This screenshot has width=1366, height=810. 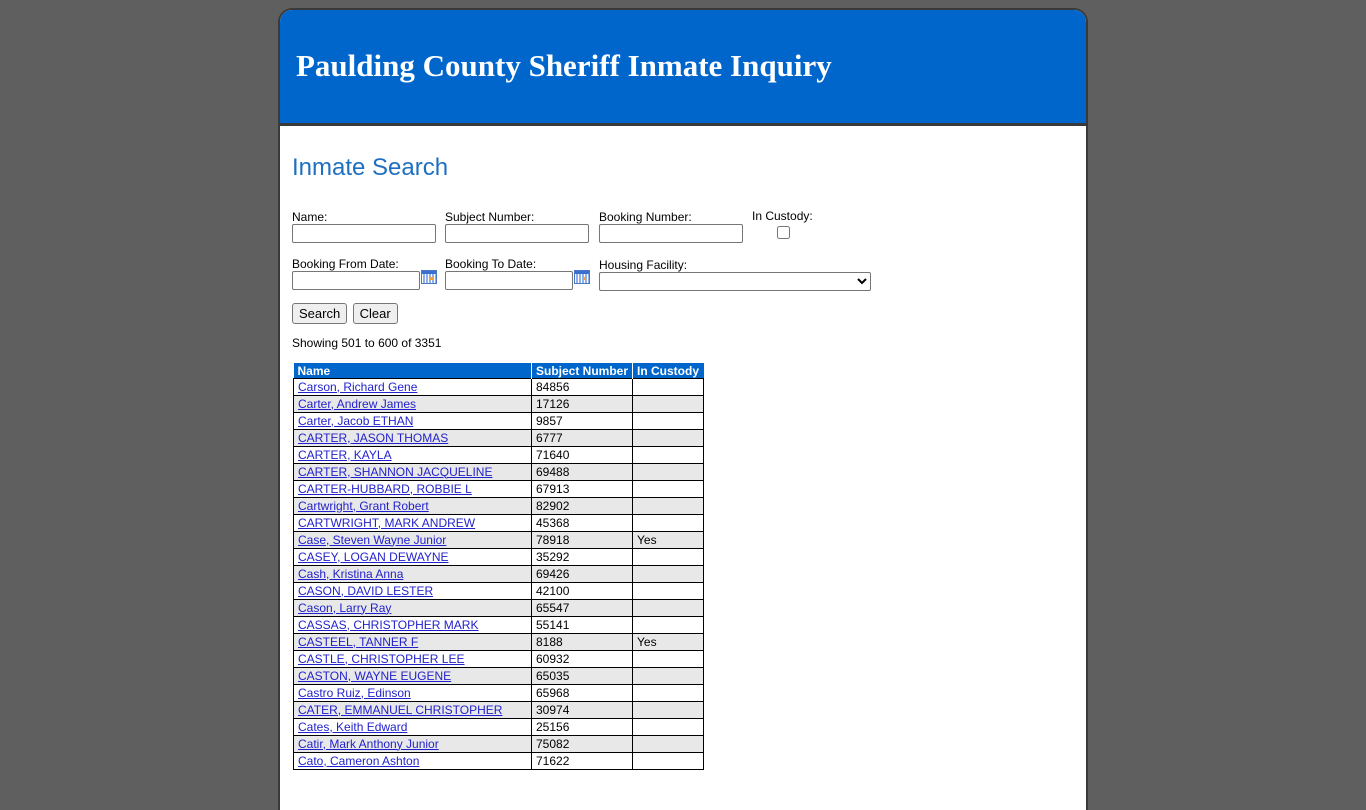 I want to click on table-row: CARTER-HUBBARD, ROBBIE L 67913, so click(x=498, y=489).